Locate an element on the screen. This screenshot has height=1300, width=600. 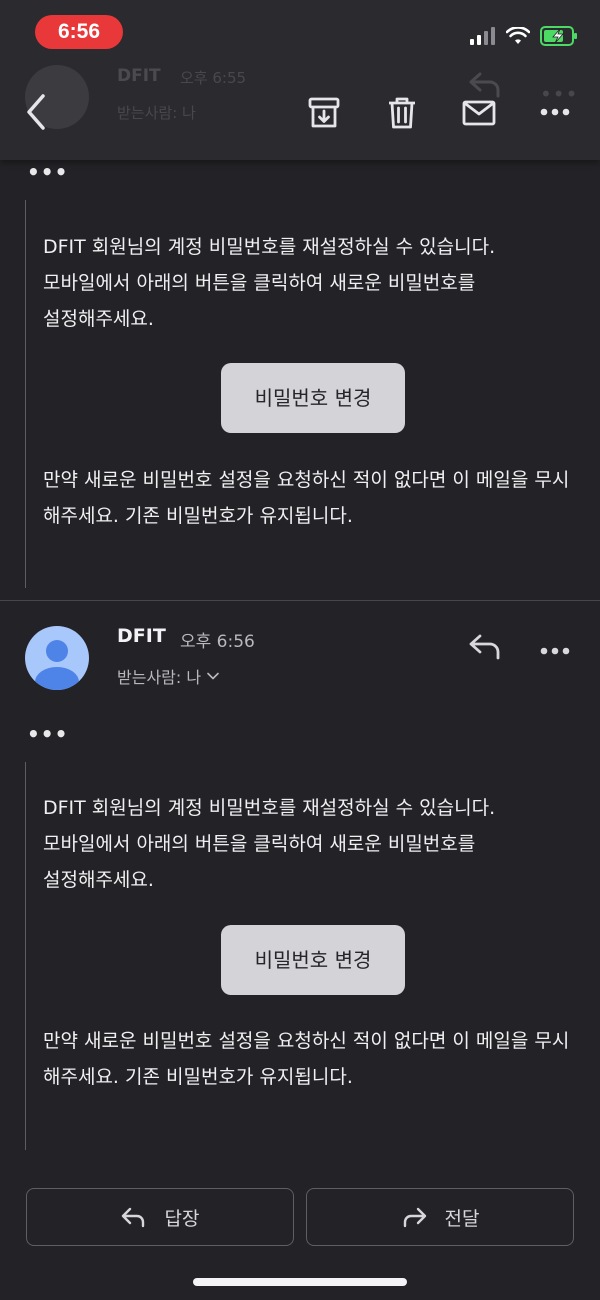
message-more-button is located at coordinates (555, 647).